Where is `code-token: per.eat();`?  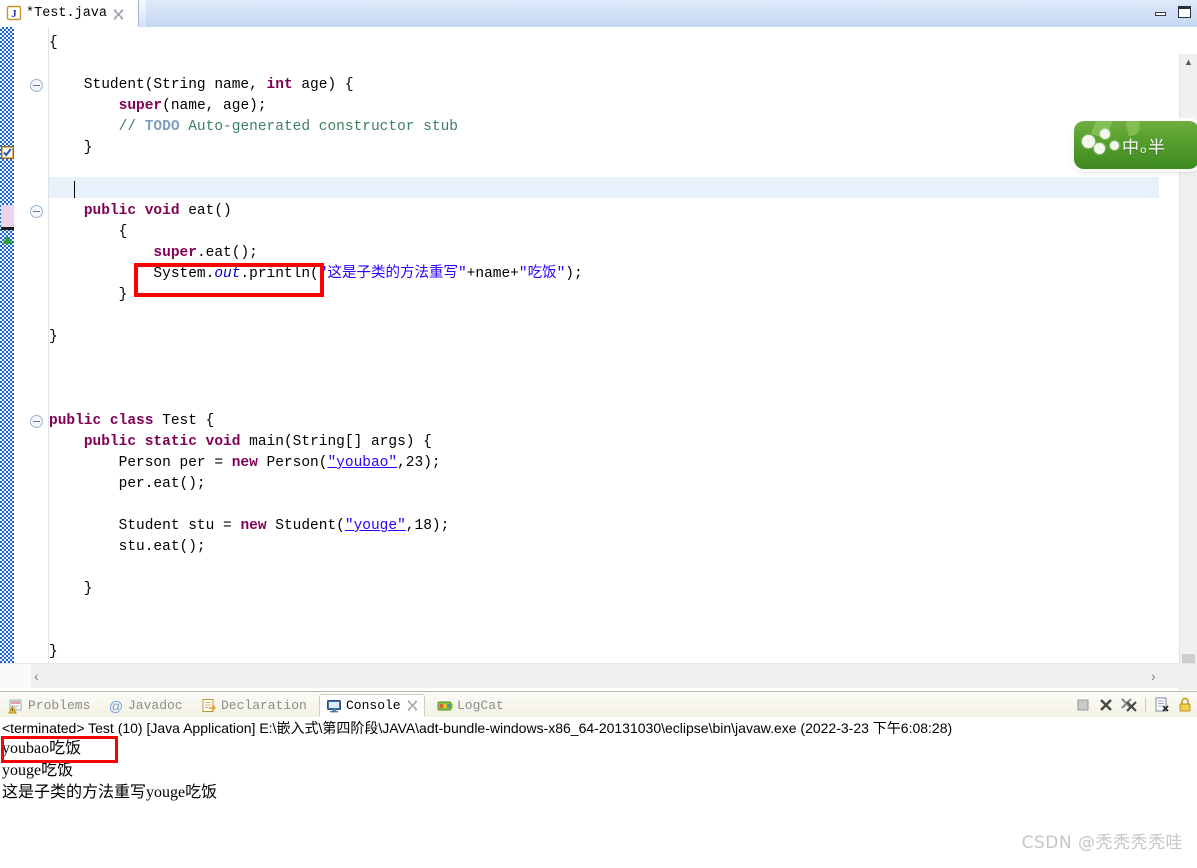 code-token: per.eat(); is located at coordinates (127, 484).